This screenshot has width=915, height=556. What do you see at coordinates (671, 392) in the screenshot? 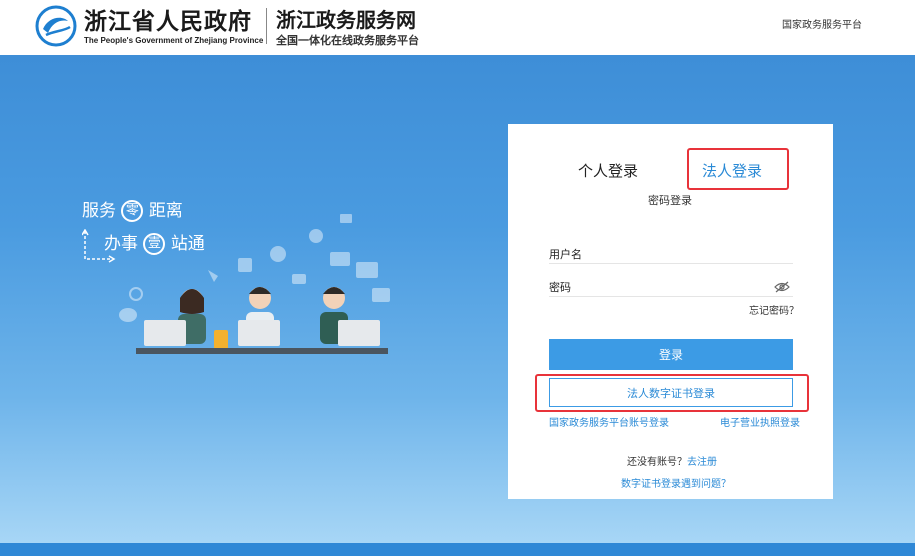
I see `legal-cert-login-button: 法人数字证书登录` at bounding box center [671, 392].